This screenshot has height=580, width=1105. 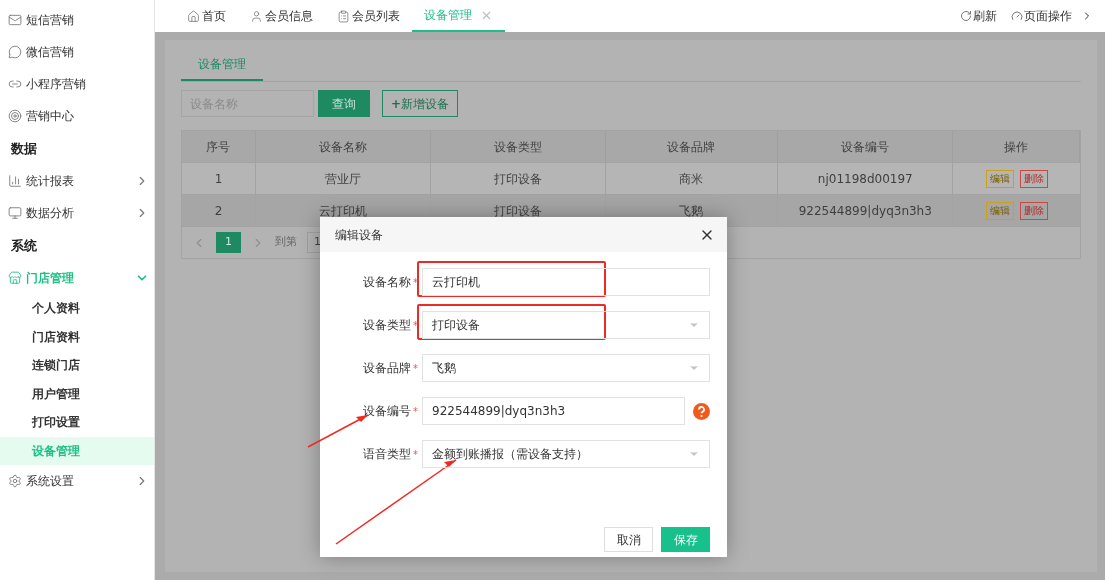 I want to click on sidebar-item: 统计报表, so click(x=77, y=181).